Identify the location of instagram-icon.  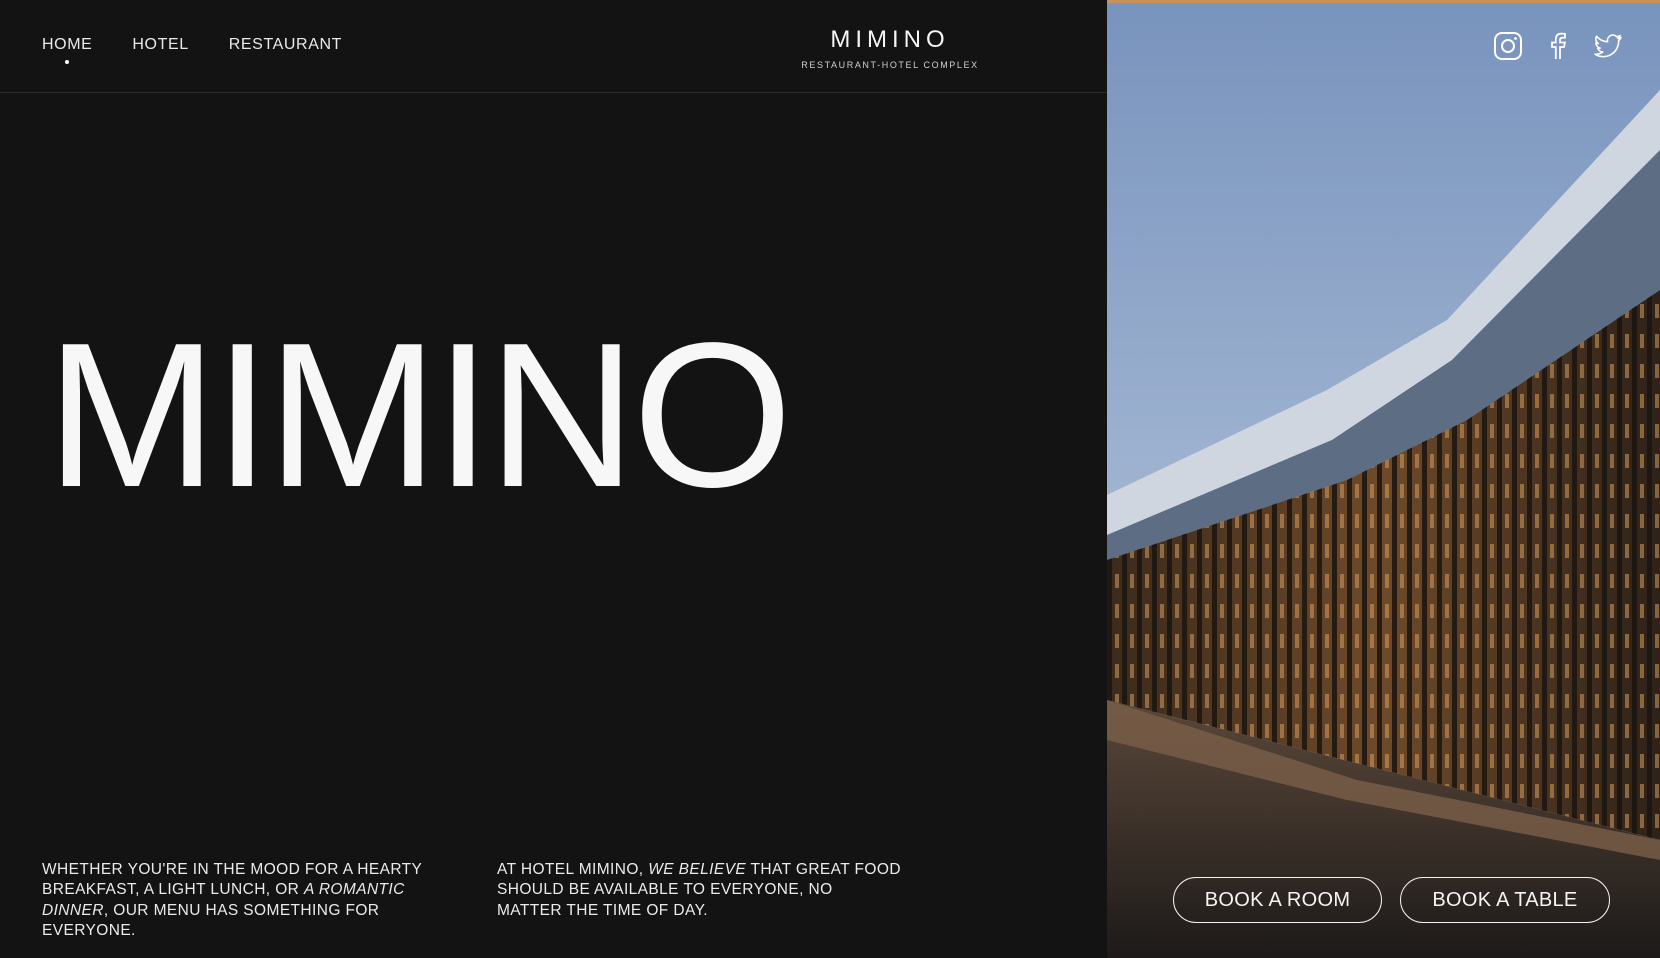
(1508, 46).